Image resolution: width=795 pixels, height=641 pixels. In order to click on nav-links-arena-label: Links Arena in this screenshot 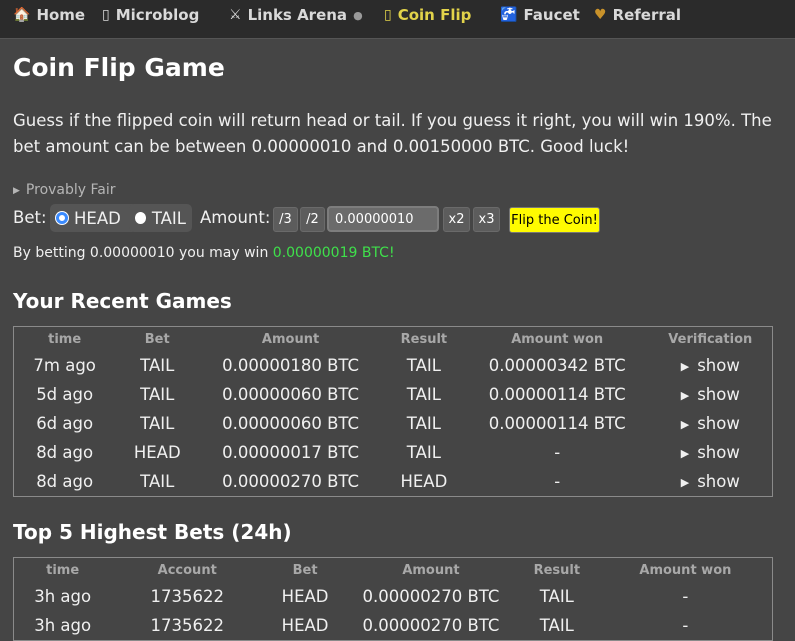, I will do `click(297, 15)`.